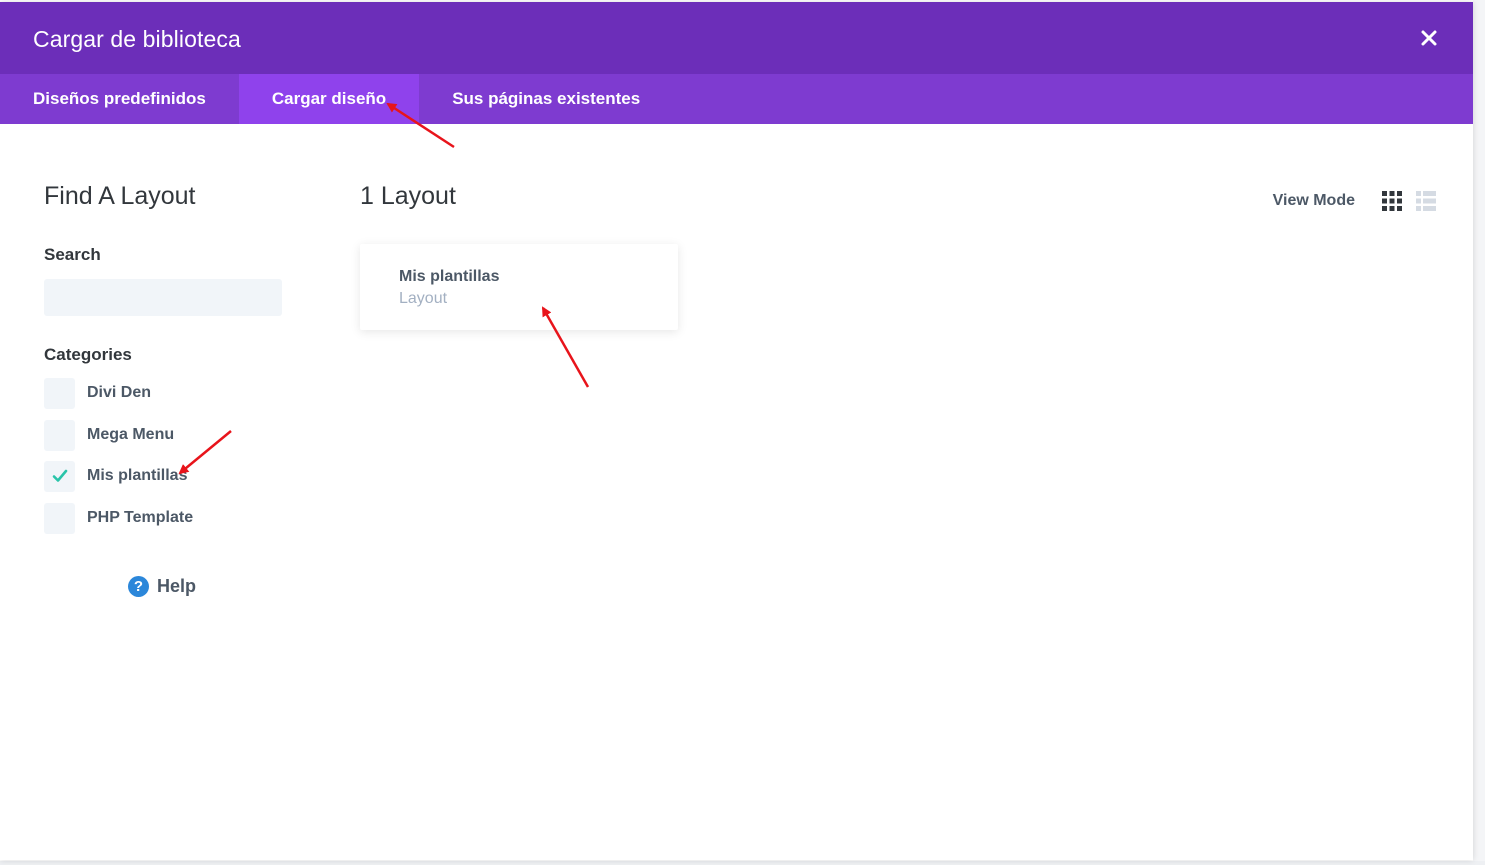 The height and width of the screenshot is (865, 1485). I want to click on search-input, so click(163, 297).